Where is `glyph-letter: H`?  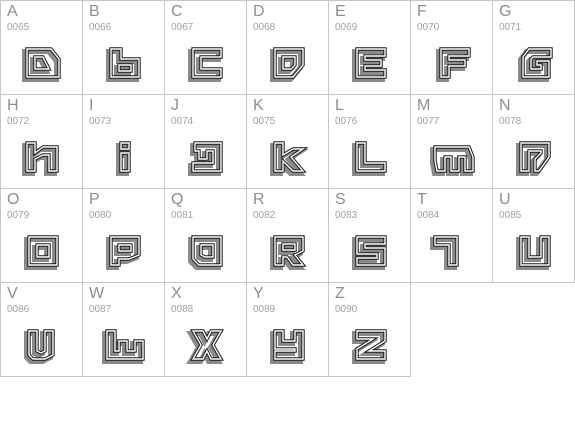 glyph-letter: H is located at coordinates (13, 105).